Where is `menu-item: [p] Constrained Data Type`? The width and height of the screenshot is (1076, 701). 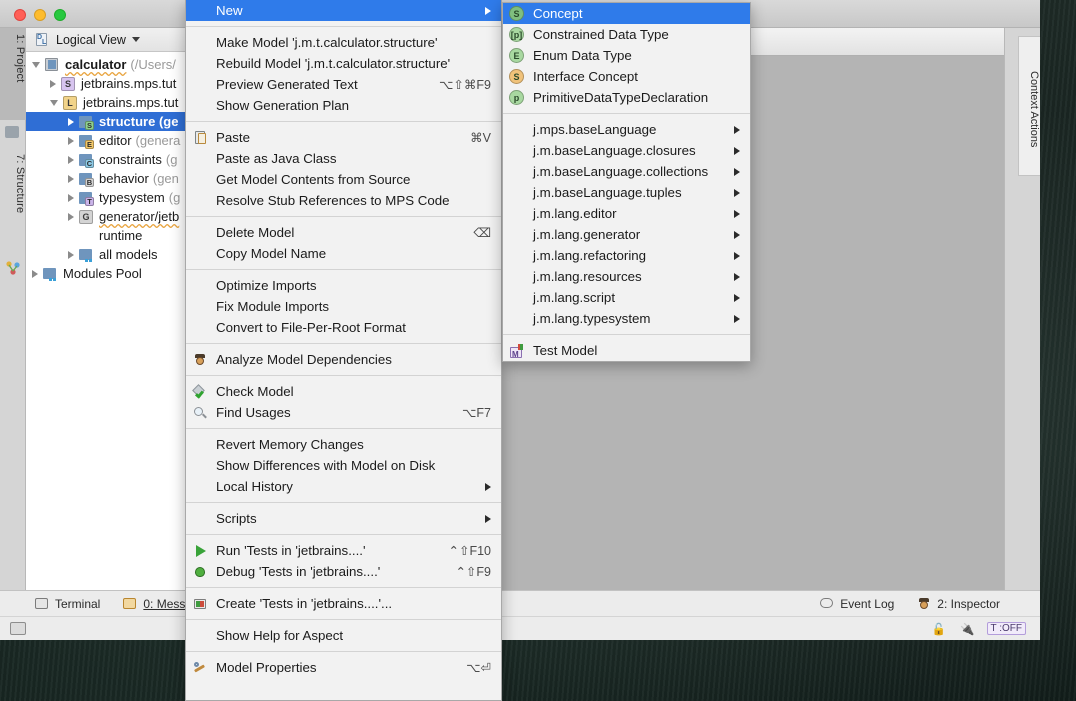 menu-item: [p] Constrained Data Type is located at coordinates (626, 34).